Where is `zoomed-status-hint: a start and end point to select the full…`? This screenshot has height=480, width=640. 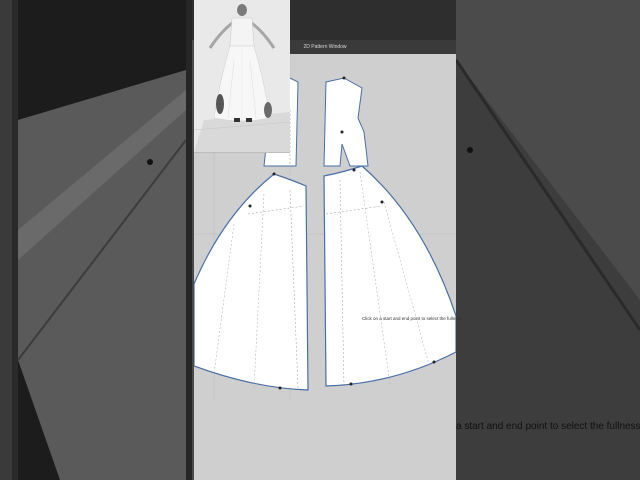
zoomed-status-hint: a start and end point to select the full… is located at coordinates (548, 426).